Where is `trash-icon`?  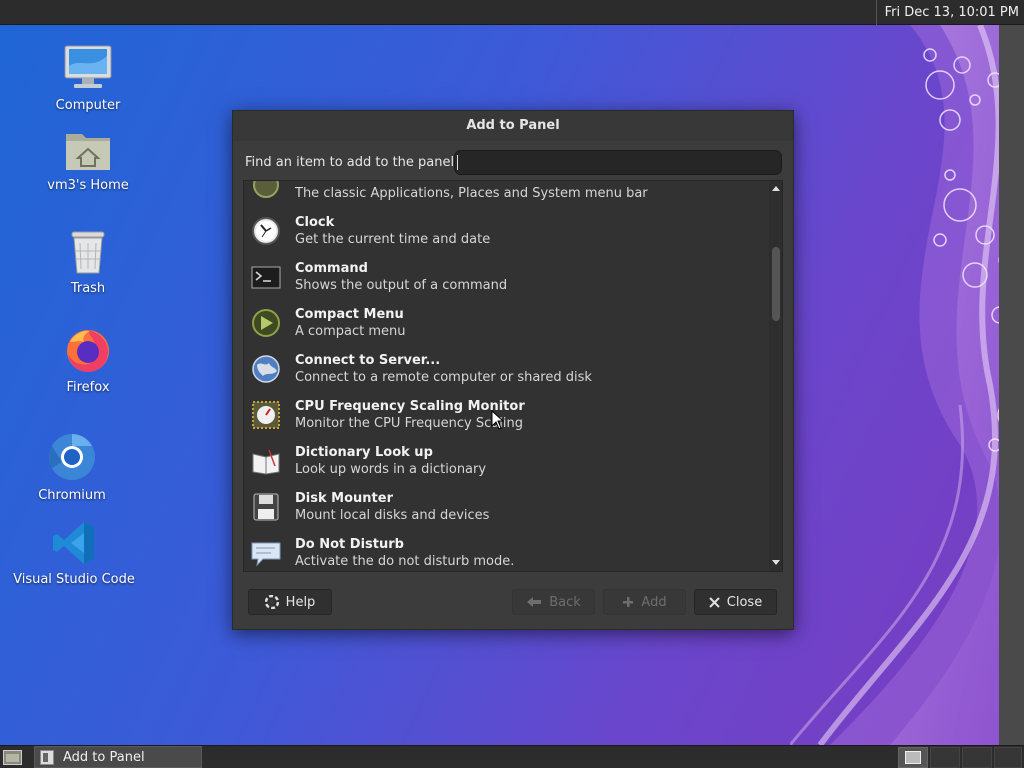 trash-icon is located at coordinates (88, 254).